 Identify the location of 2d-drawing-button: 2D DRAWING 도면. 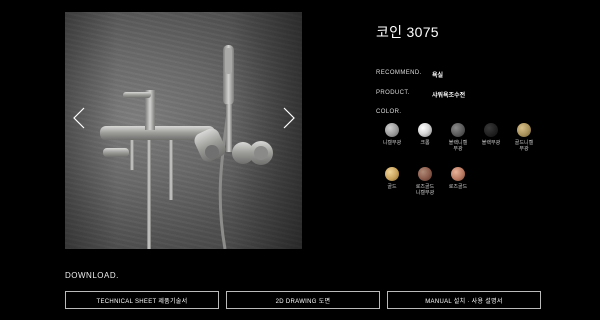
(303, 300).